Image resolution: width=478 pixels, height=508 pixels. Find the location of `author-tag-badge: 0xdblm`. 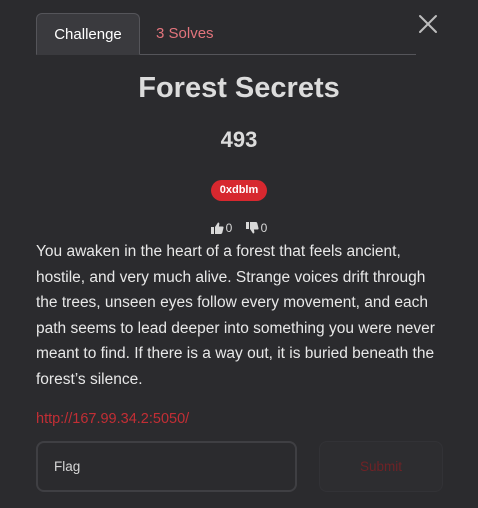

author-tag-badge: 0xdblm is located at coordinates (239, 190).